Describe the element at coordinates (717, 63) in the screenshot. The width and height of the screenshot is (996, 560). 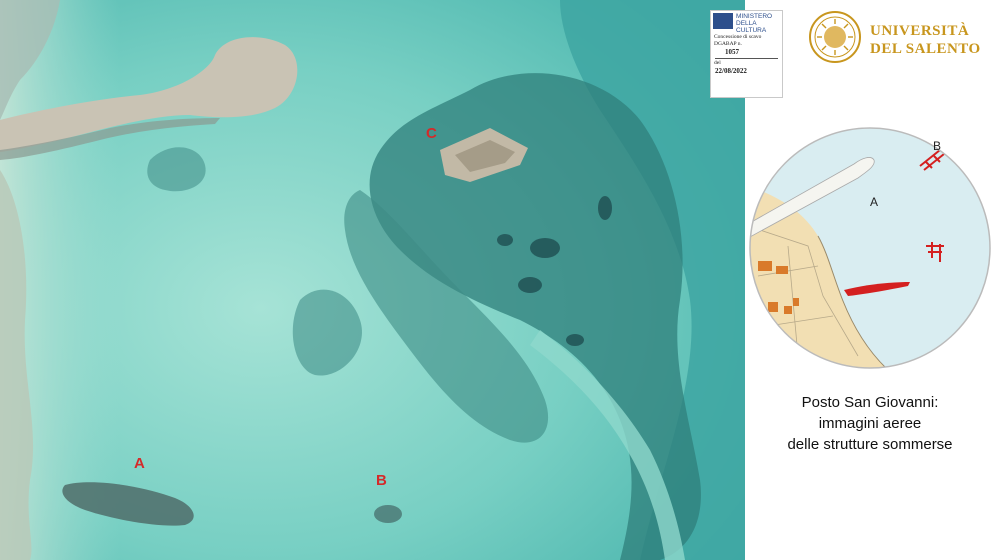
I see `permit-date-label: del` at that location.